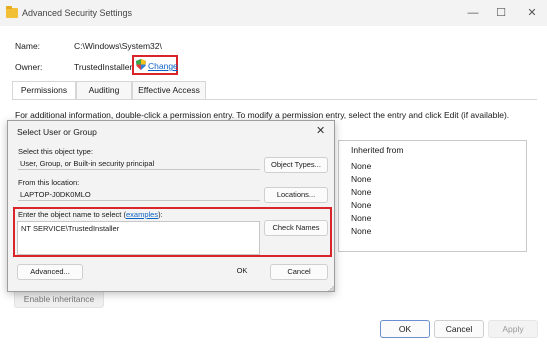 The height and width of the screenshot is (348, 547). Describe the element at coordinates (330, 288) in the screenshot. I see `resize-grip-icon` at that location.